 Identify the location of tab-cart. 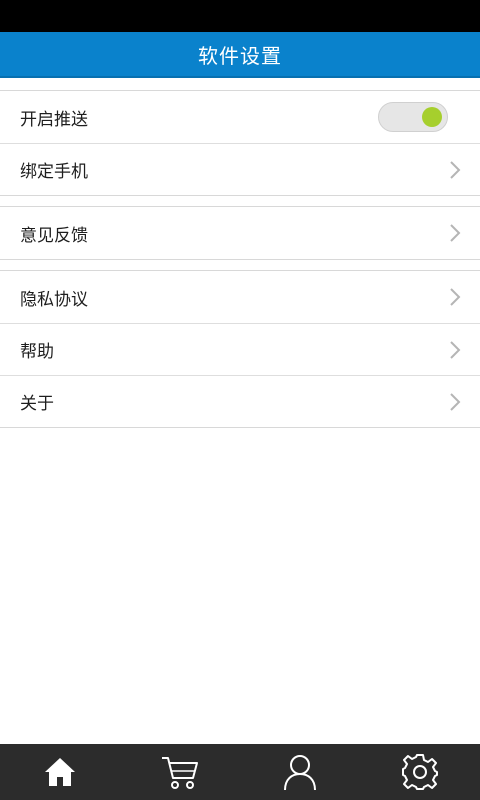
(180, 772).